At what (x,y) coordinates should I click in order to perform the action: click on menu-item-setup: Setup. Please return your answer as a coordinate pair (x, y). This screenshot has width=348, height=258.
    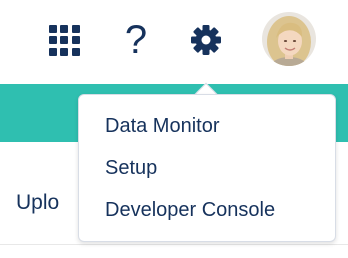
    Looking at the image, I should click on (131, 168).